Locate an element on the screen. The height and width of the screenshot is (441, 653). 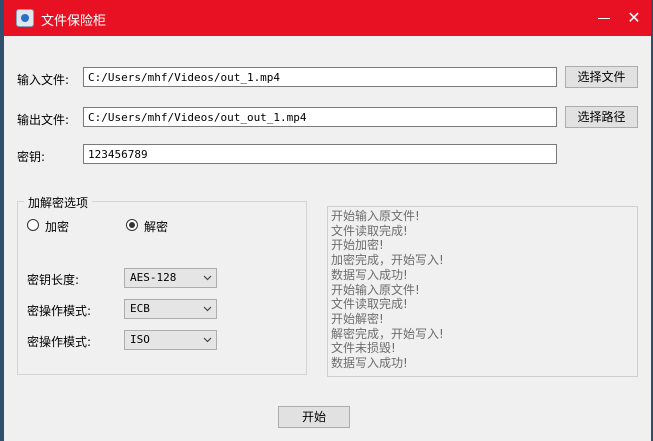
log-line: 文件未损毁! is located at coordinates (363, 348).